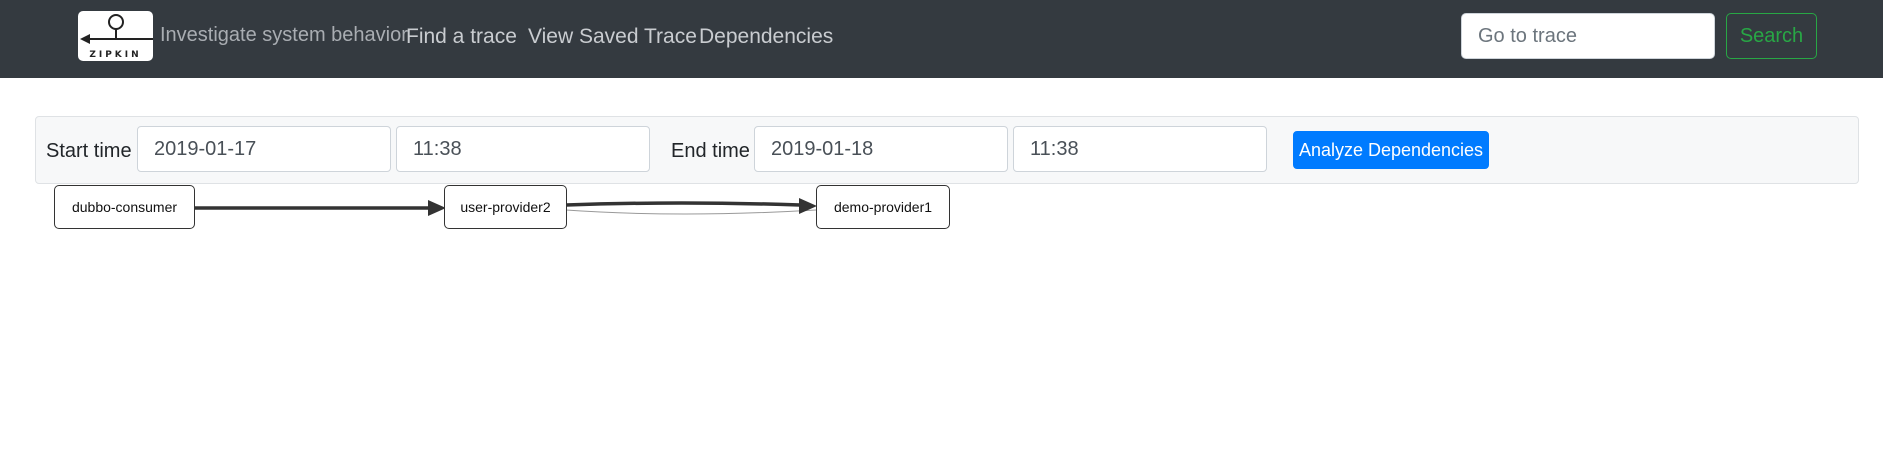  What do you see at coordinates (710, 151) in the screenshot?
I see `end-time-label: End time` at bounding box center [710, 151].